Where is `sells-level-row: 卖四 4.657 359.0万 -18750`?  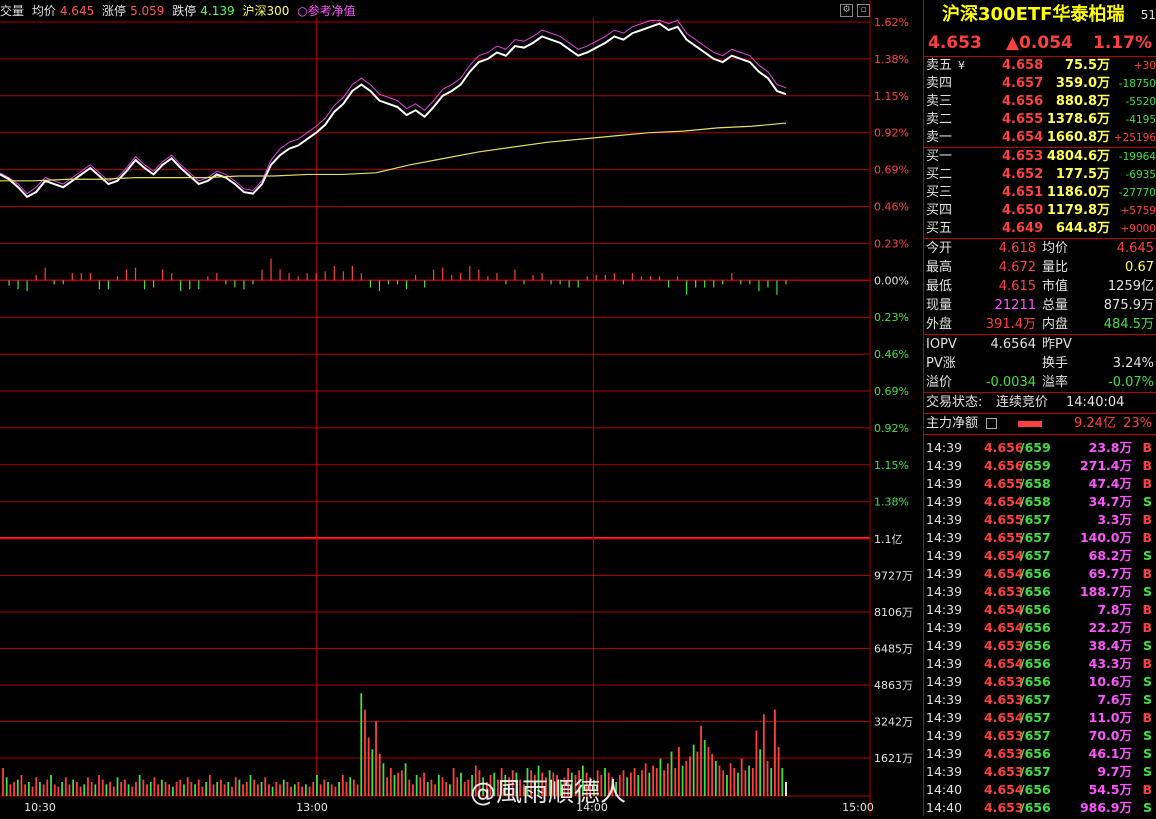
sells-level-row: 卖四 4.657 359.0万 -18750 is located at coordinates (1040, 84).